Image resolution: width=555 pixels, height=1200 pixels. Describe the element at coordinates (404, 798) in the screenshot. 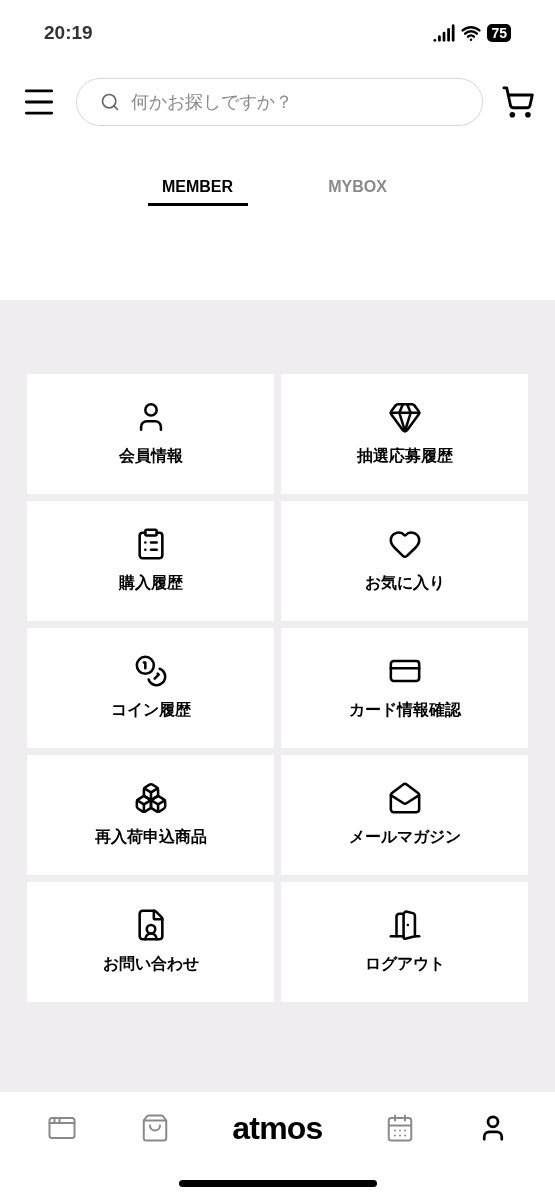

I see `envelope-icon` at that location.